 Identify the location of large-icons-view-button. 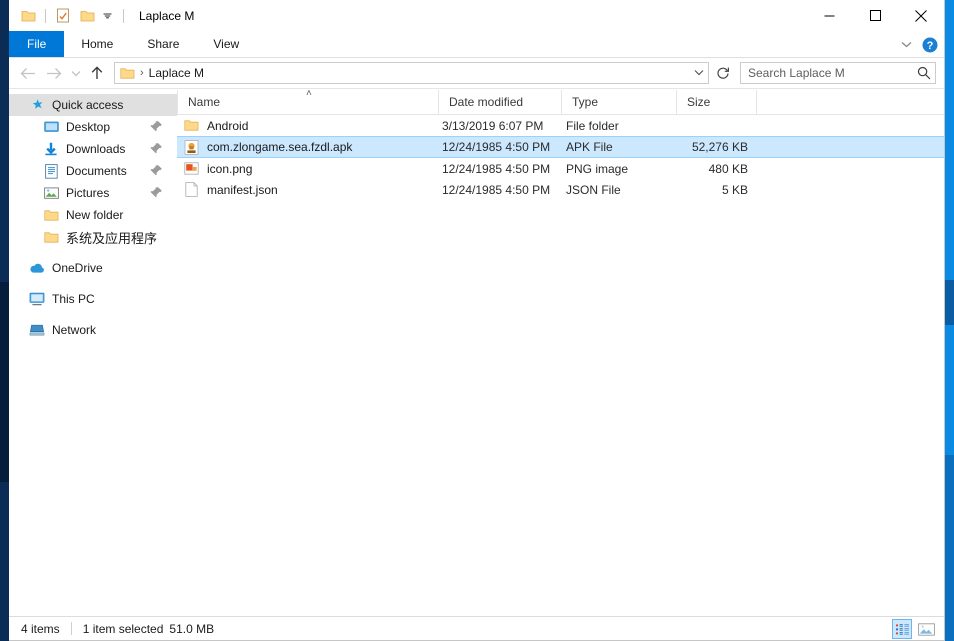
(926, 629).